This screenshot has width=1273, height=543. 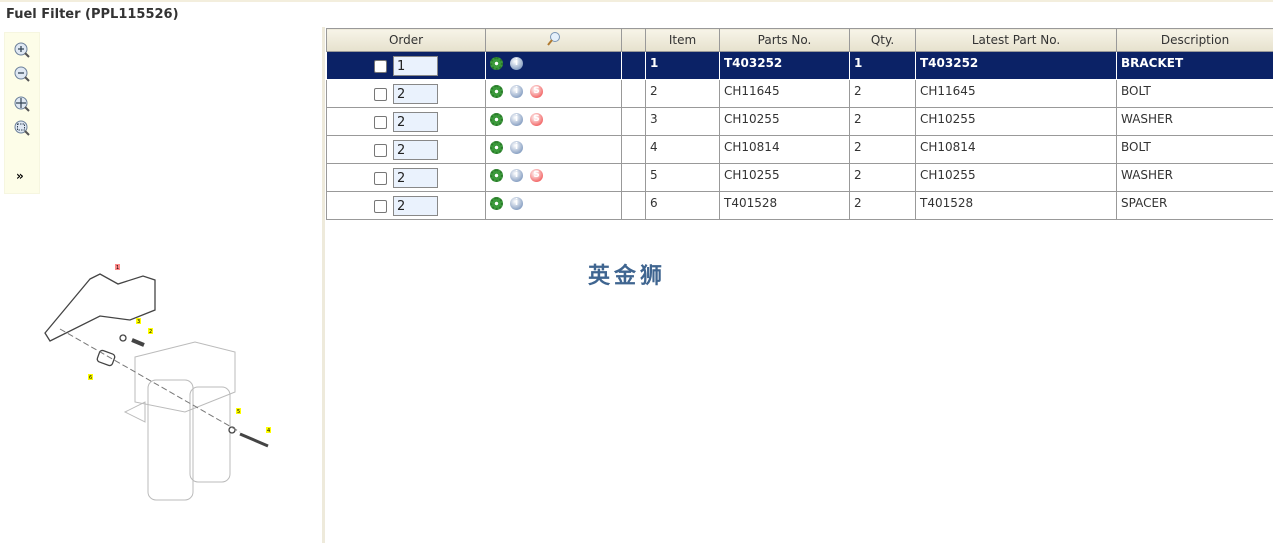 What do you see at coordinates (138, 322) in the screenshot?
I see `callout-3: 3` at bounding box center [138, 322].